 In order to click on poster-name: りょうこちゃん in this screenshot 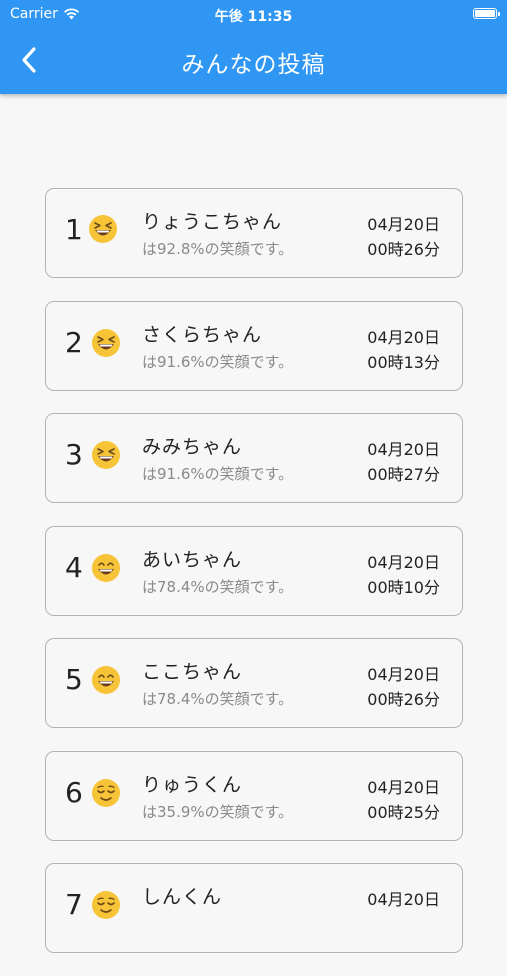, I will do `click(212, 222)`.